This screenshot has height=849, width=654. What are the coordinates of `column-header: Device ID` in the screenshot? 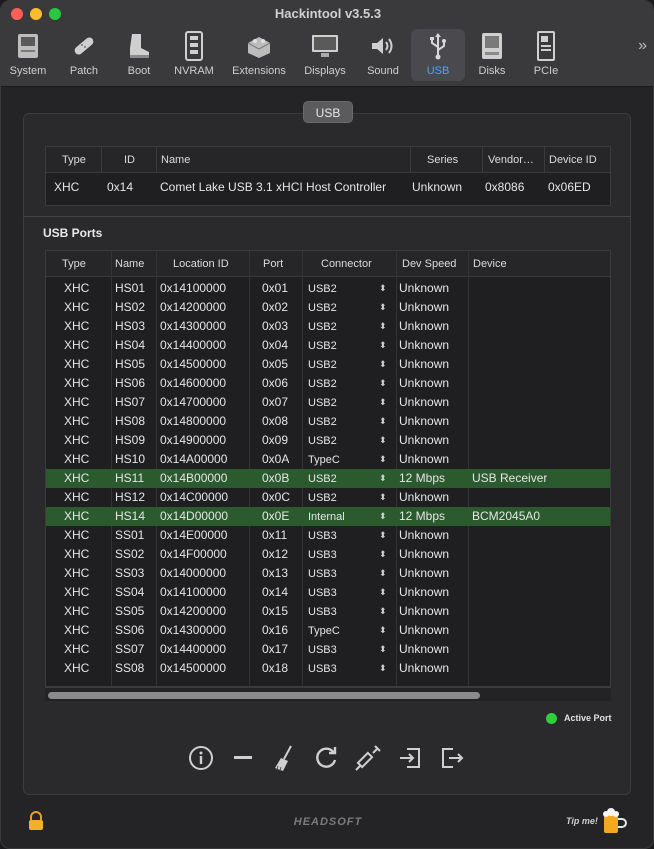 It's located at (577, 160).